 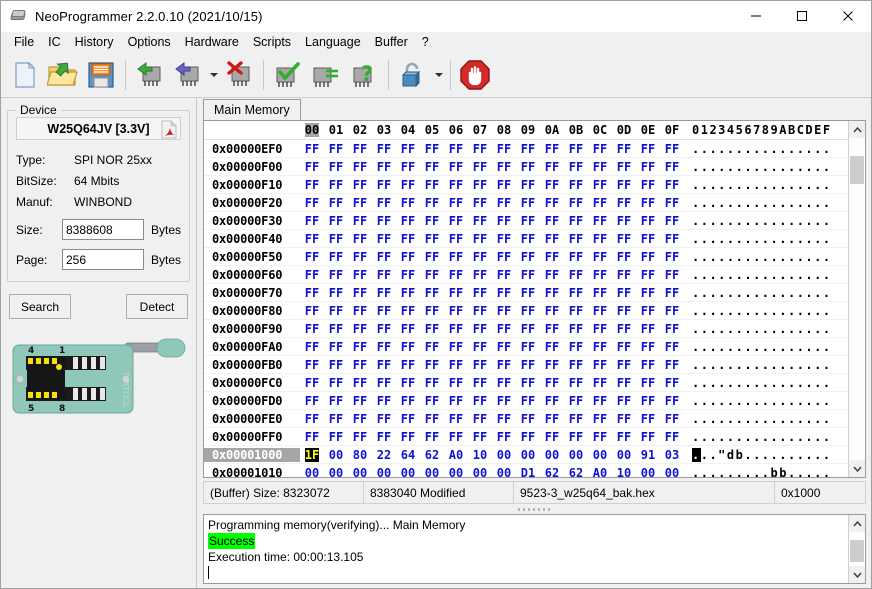 What do you see at coordinates (94, 42) in the screenshot?
I see `menu-item-history: History` at bounding box center [94, 42].